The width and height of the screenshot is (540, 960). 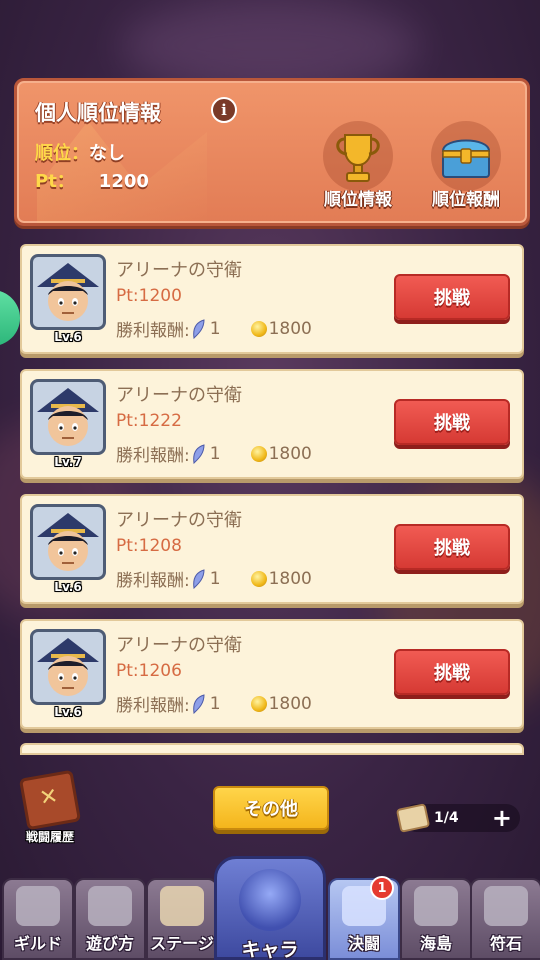 What do you see at coordinates (382, 888) in the screenshot?
I see `notification-badge: 1` at bounding box center [382, 888].